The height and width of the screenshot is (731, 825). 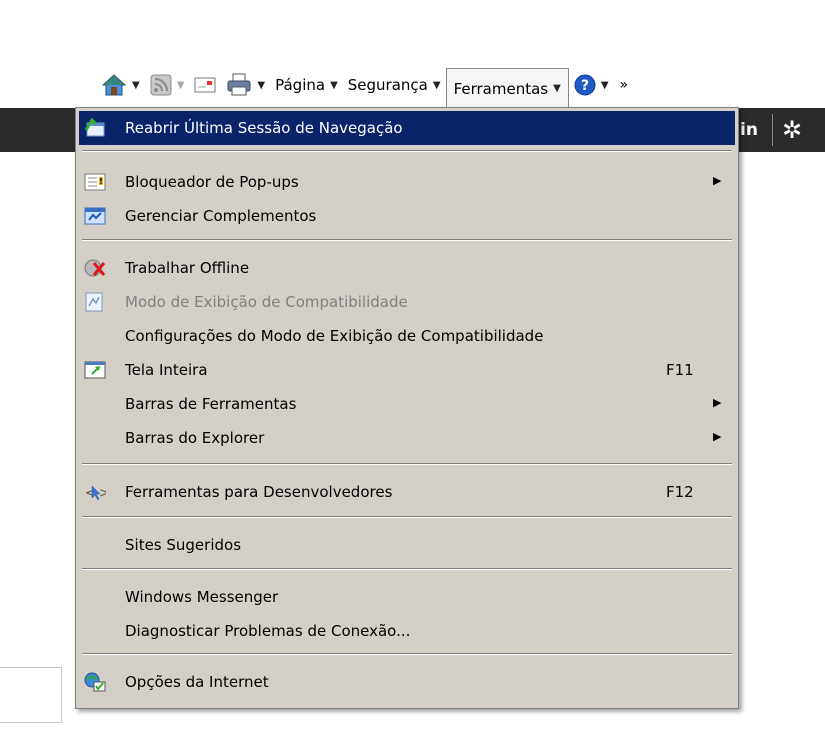 I want to click on shortcut-label: F11, so click(x=680, y=370).